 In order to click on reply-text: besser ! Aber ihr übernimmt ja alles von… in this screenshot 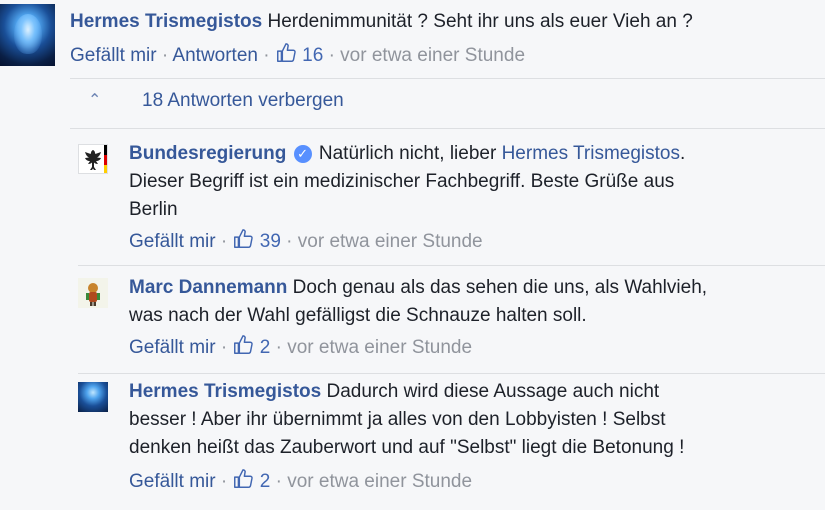, I will do `click(397, 419)`.